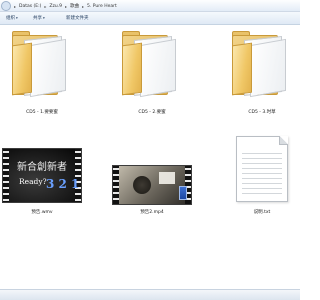 The image size is (320, 300). What do you see at coordinates (6, 6) in the screenshot?
I see `back-button` at bounding box center [6, 6].